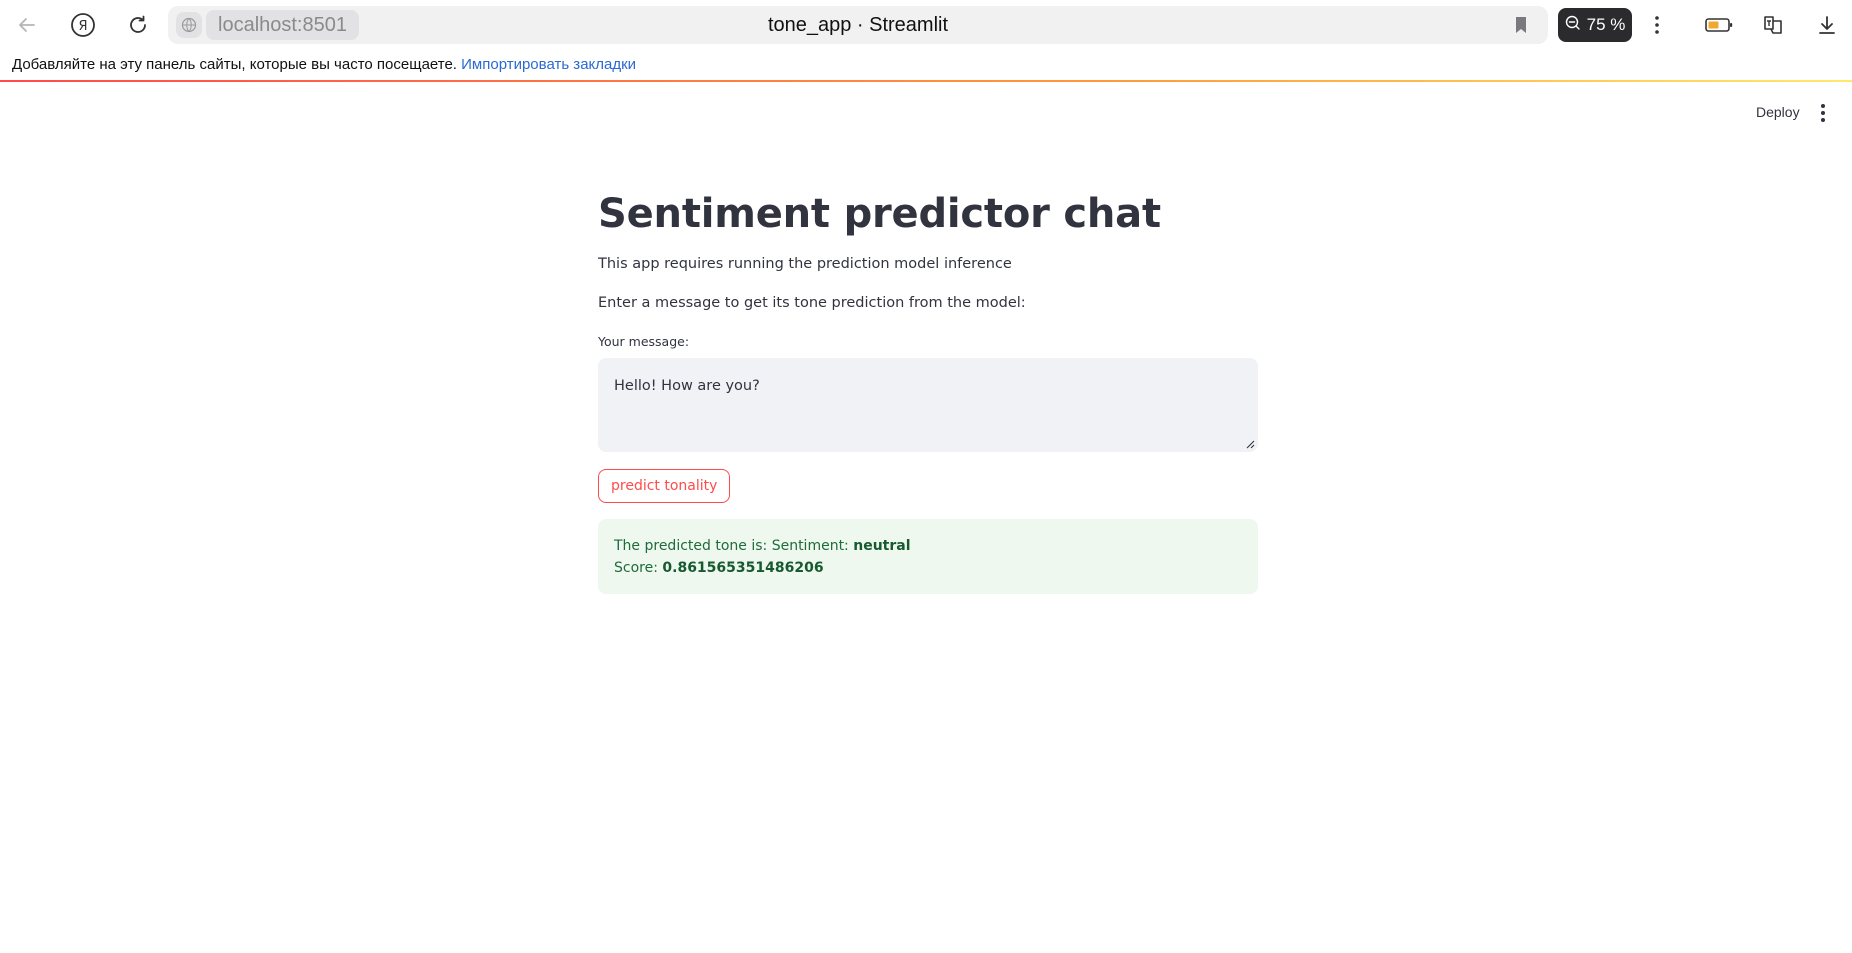 The image size is (1852, 953). Describe the element at coordinates (1778, 112) in the screenshot. I see `deploy-button: Deploy` at that location.